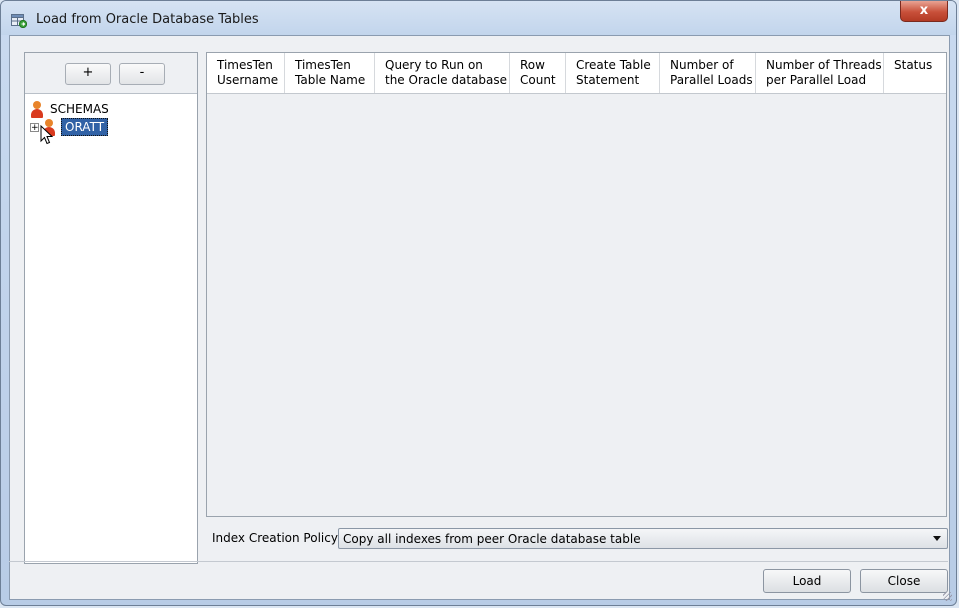 The width and height of the screenshot is (959, 608). I want to click on index-policy-label: Index Creation Policy:, so click(277, 538).